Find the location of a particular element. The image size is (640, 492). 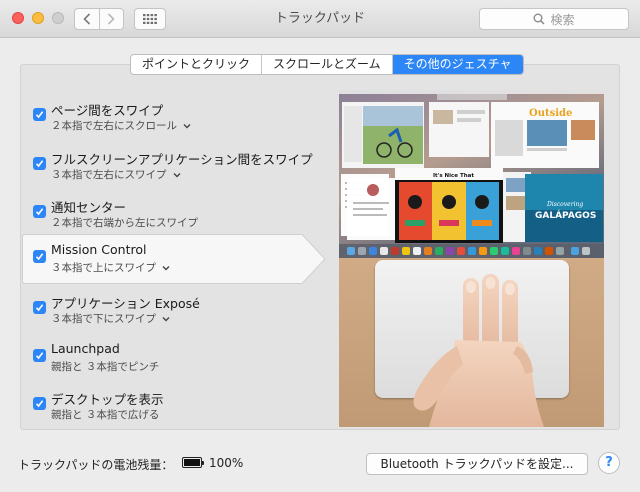

notification-center-checkbox is located at coordinates (39, 211).